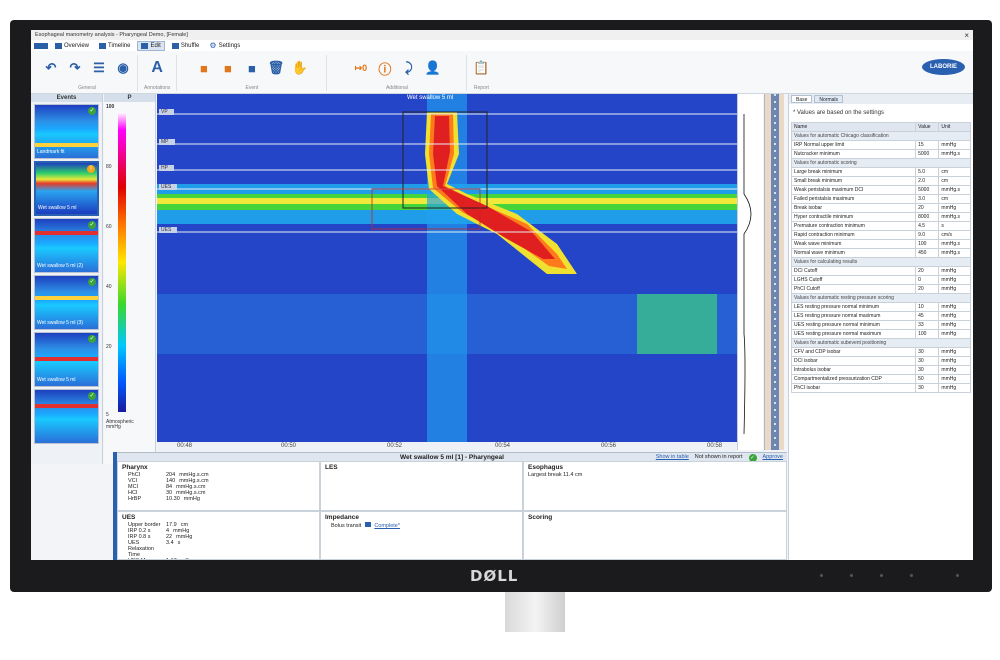 The image size is (1000, 660). Describe the element at coordinates (66, 302) in the screenshot. I see `event-thumbnail: ✓ Wet swallow 5 ml (3)` at that location.